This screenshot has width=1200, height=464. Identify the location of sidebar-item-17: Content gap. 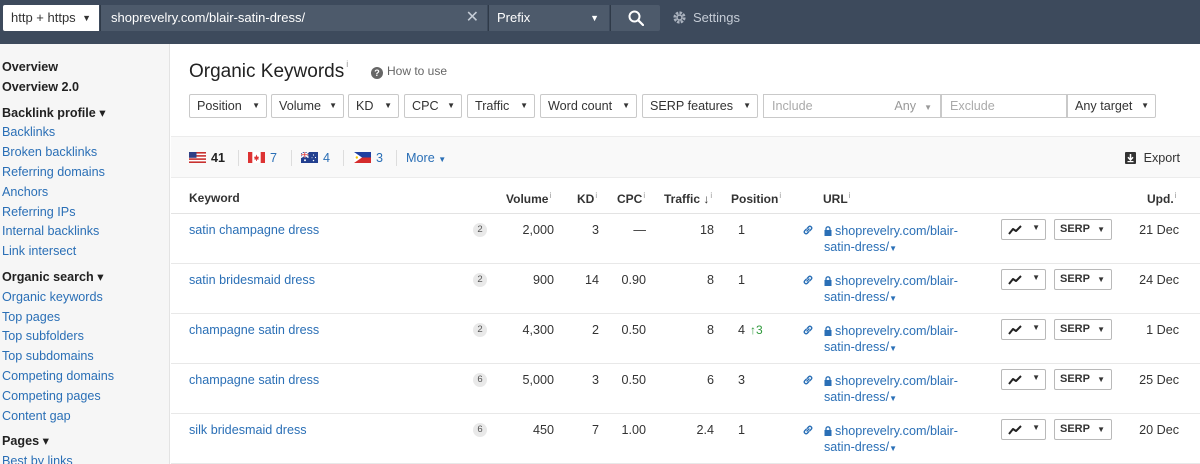
(84, 417).